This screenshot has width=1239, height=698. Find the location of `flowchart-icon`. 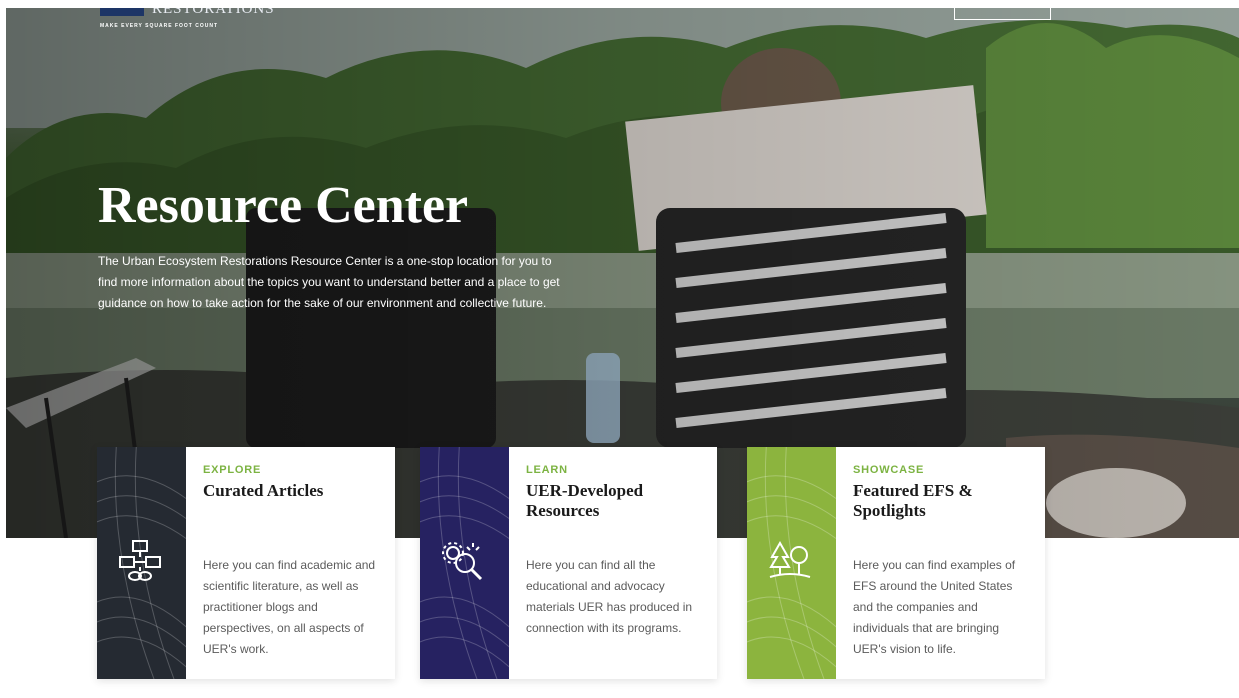

flowchart-icon is located at coordinates (140, 560).